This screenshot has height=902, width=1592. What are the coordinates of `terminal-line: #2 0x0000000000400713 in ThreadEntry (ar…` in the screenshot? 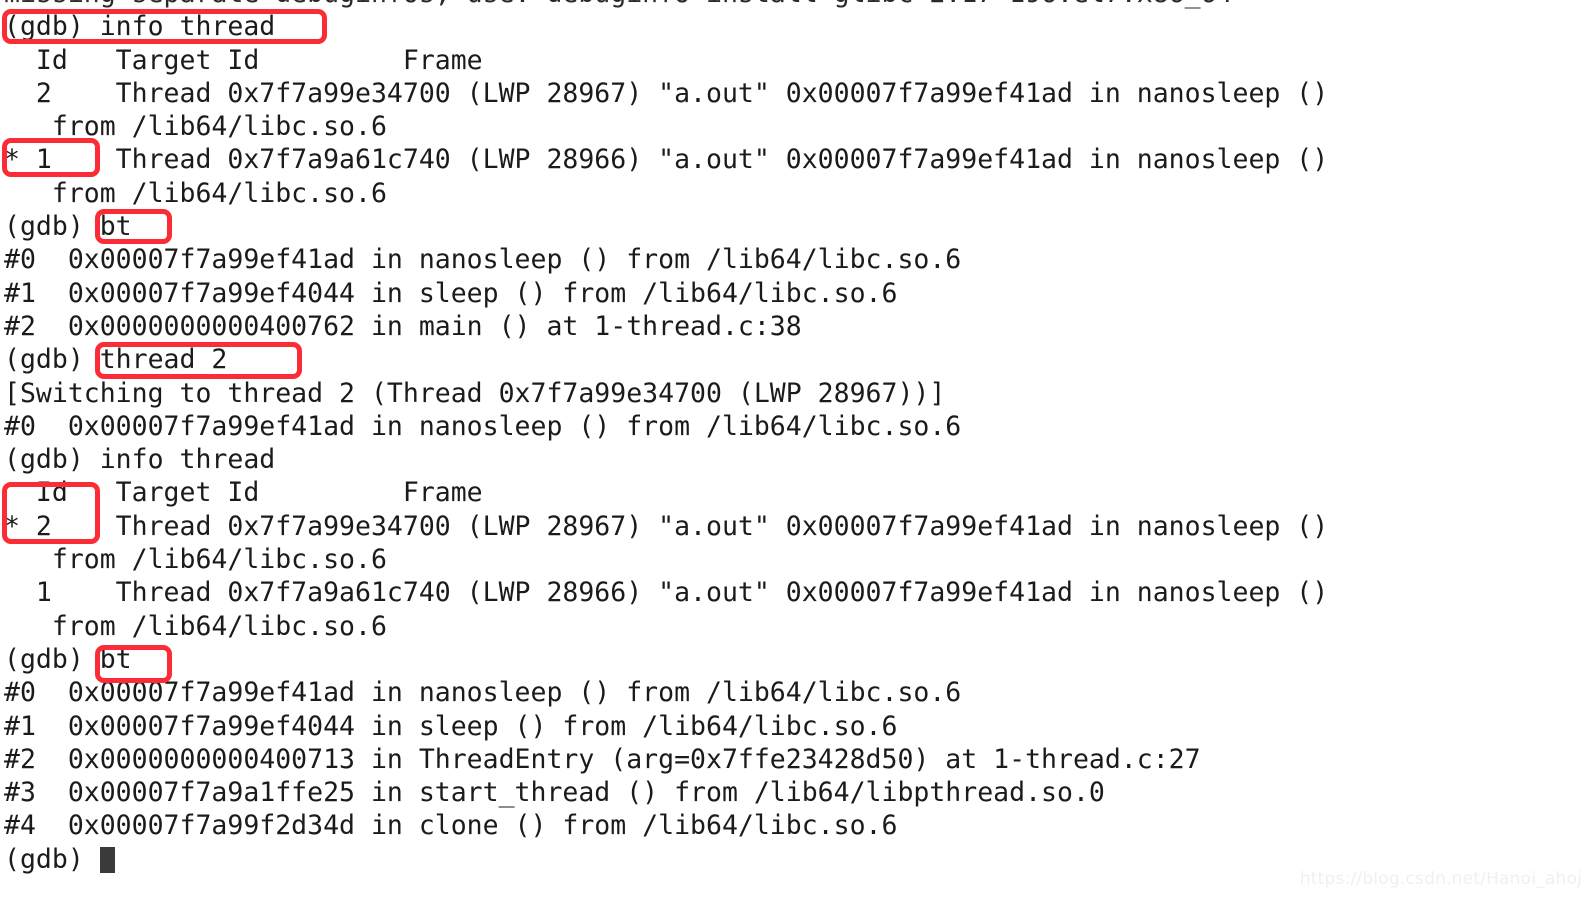 It's located at (602, 759).